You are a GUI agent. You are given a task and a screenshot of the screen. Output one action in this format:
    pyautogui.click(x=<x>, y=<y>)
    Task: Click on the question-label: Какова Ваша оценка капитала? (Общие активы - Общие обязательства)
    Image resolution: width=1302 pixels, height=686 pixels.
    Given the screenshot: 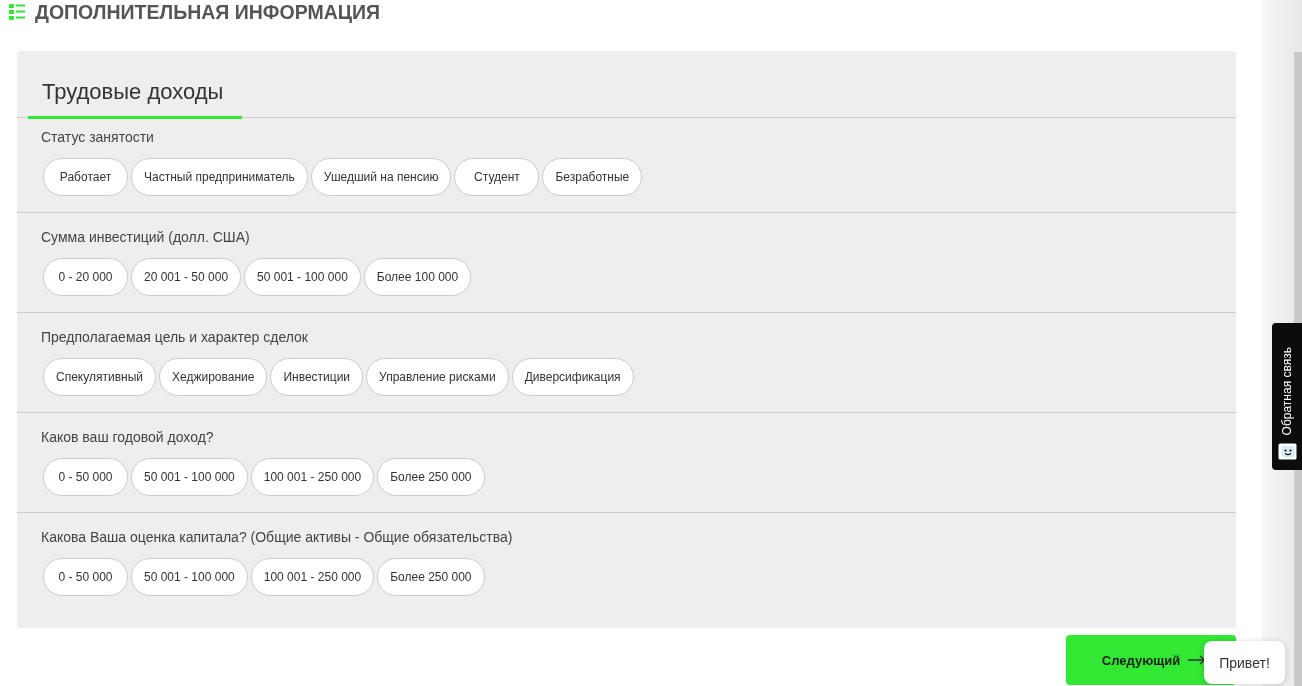 What is the action you would take?
    pyautogui.click(x=277, y=537)
    